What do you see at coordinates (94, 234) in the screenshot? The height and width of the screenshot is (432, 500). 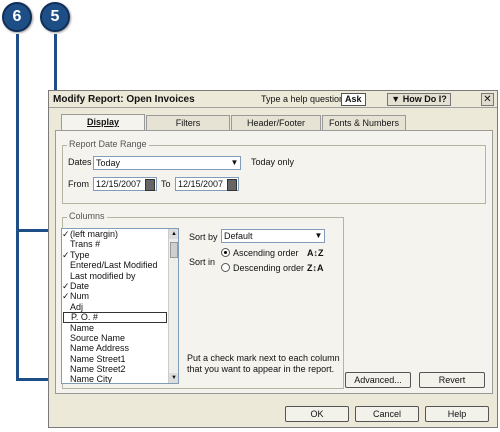 I see `list-item-label: (left margin)` at bounding box center [94, 234].